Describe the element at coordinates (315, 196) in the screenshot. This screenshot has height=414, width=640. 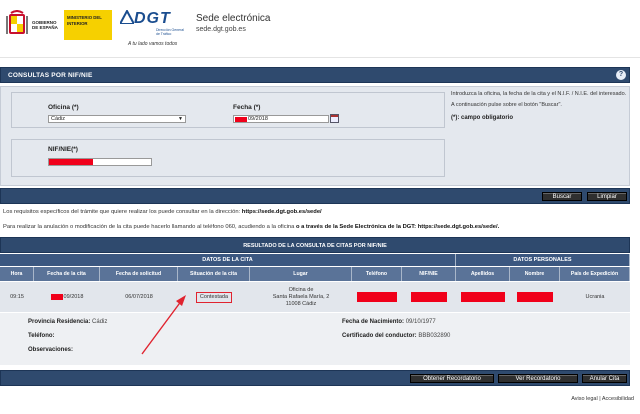
I see `form-actions-bar: Buscar Limpiar` at that location.